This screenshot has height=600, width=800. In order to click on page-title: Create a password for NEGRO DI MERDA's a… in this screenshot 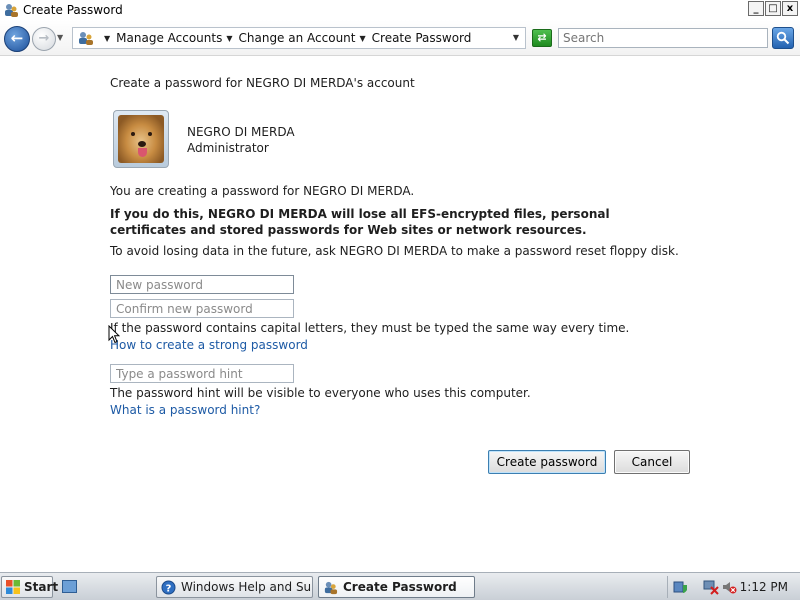, I will do `click(262, 83)`.